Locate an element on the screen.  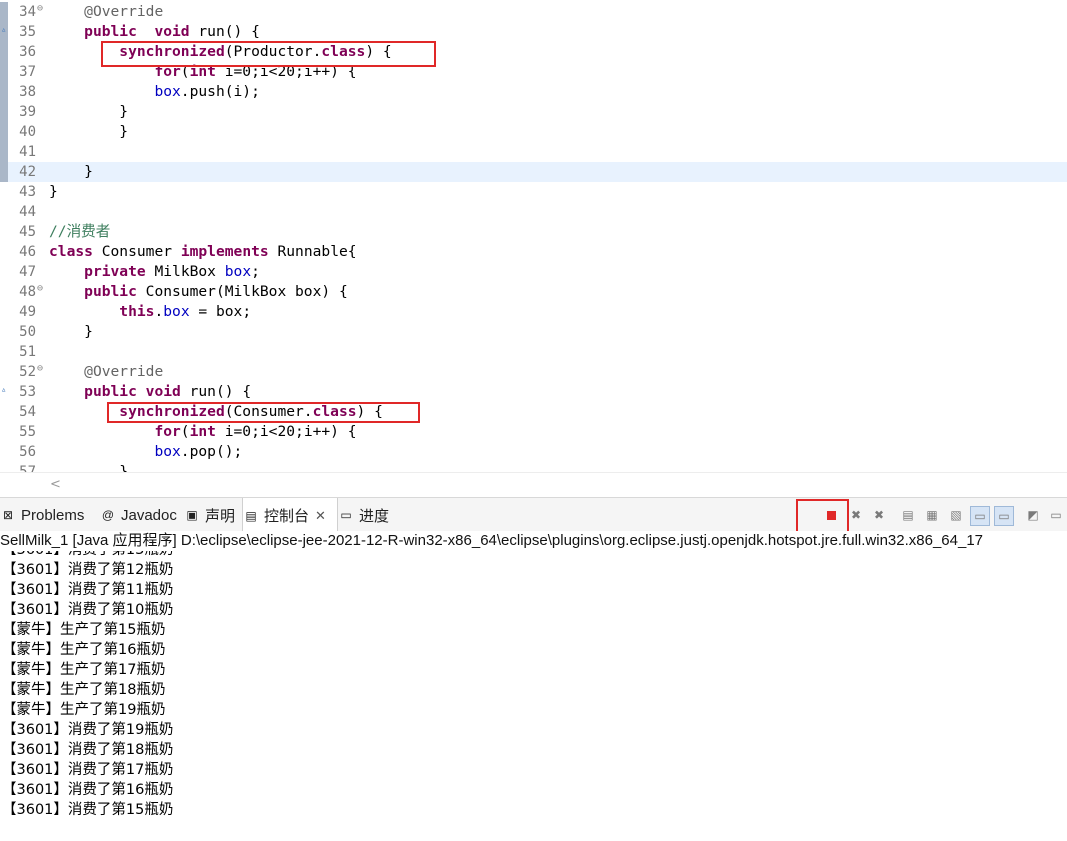
highlight-box-consumer-sync is located at coordinates (263, 412).